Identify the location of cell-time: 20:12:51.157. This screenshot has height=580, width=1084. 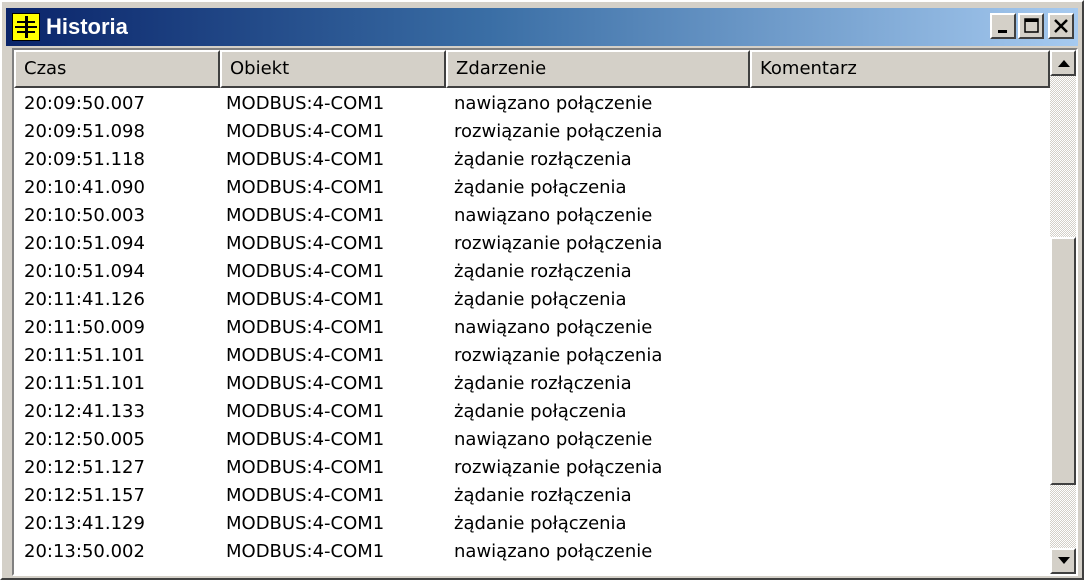
(84, 495).